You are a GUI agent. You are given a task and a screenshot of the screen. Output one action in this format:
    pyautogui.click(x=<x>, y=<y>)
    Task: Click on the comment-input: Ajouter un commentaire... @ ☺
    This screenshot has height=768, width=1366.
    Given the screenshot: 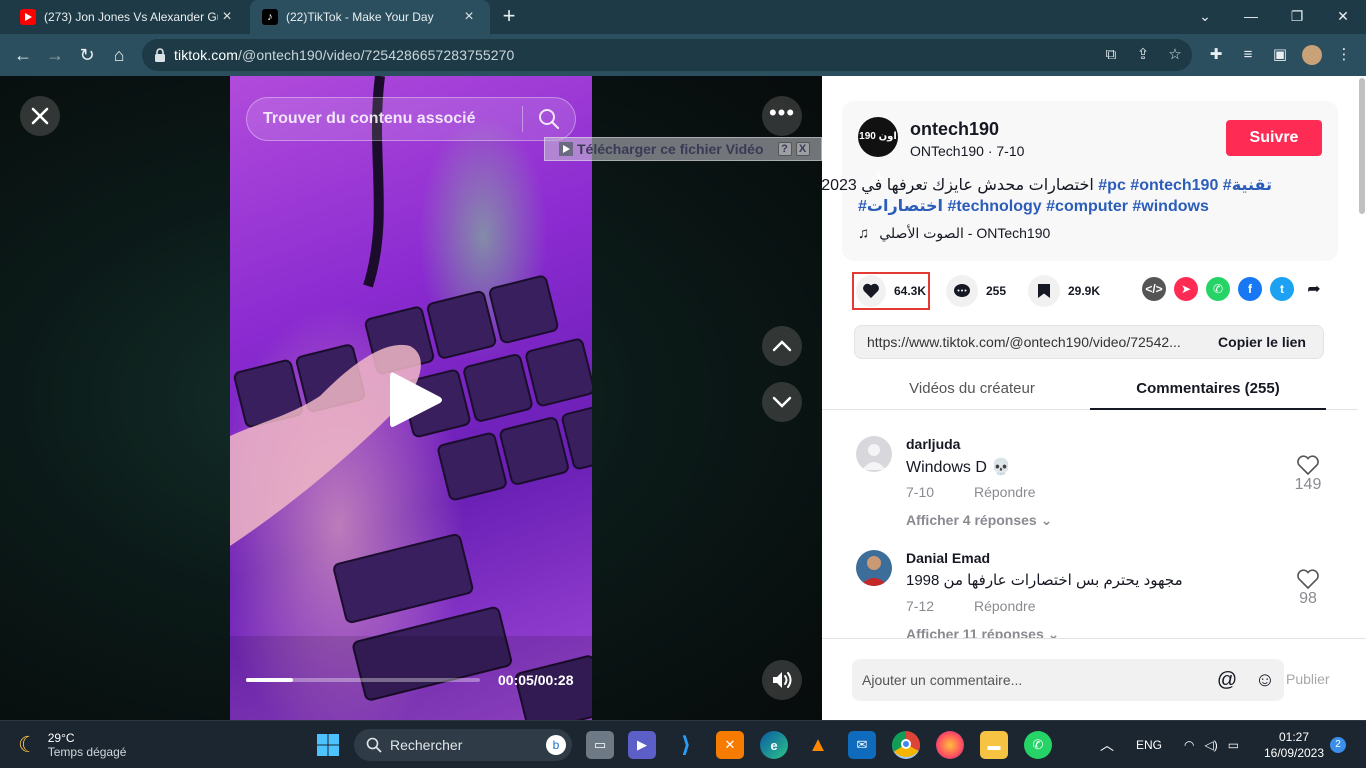 What is the action you would take?
    pyautogui.click(x=1068, y=680)
    